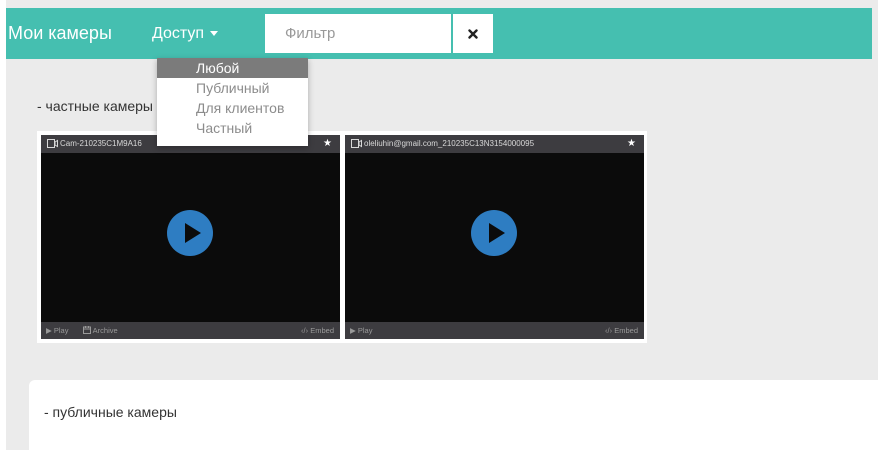 This screenshot has height=450, width=878. What do you see at coordinates (101, 143) in the screenshot?
I see `camera-name: Cam-210235C1M9A16` at bounding box center [101, 143].